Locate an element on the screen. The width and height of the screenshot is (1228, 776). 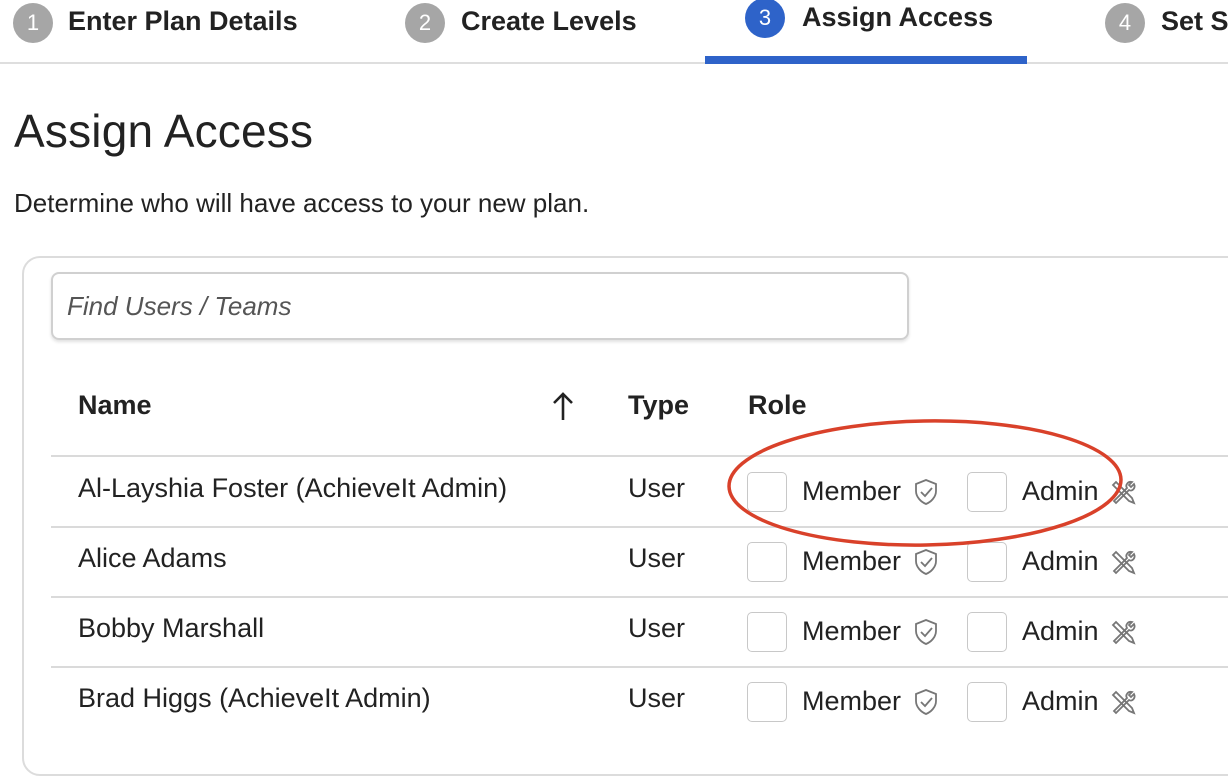
step-label: Enter Plan Details is located at coordinates (183, 21).